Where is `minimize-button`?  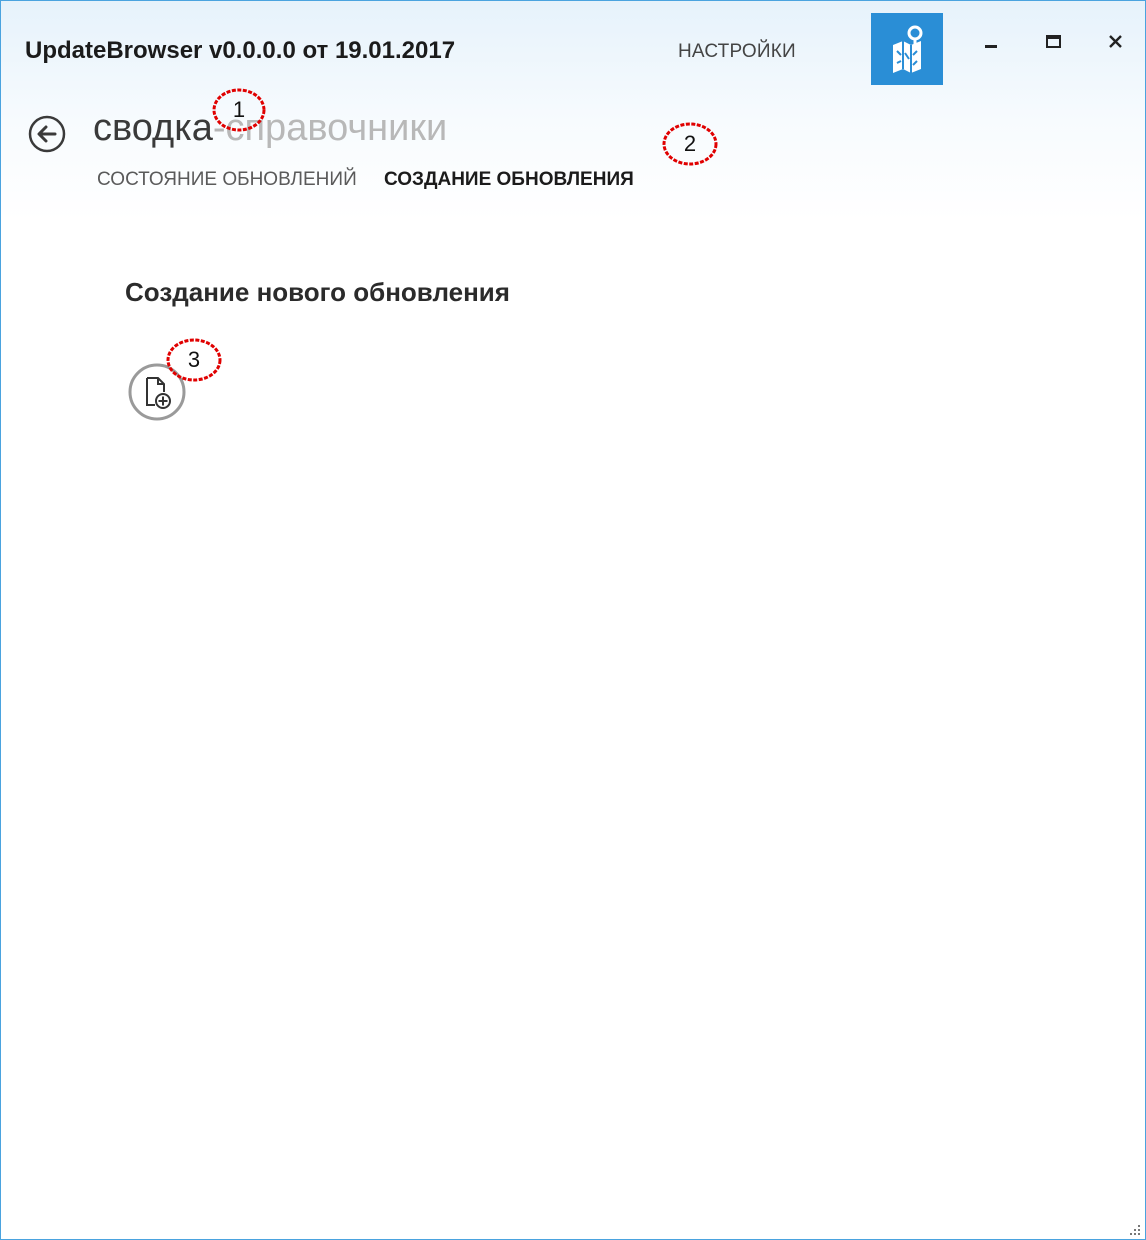 minimize-button is located at coordinates (992, 41).